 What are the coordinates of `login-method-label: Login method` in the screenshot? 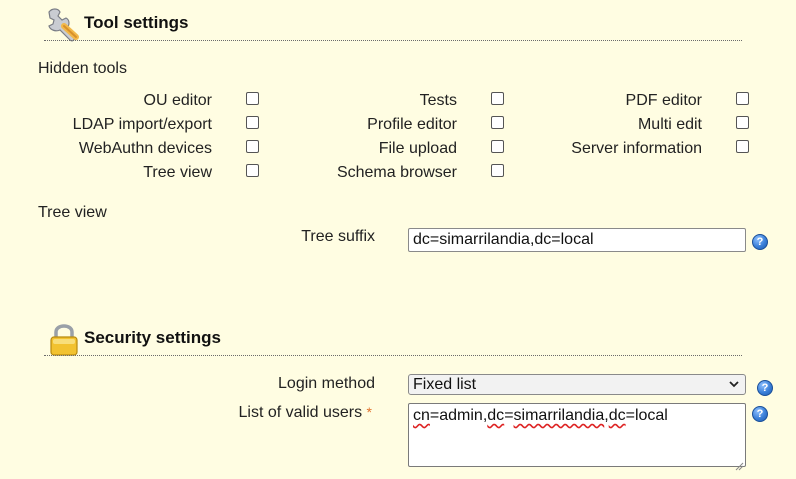 It's located at (326, 383).